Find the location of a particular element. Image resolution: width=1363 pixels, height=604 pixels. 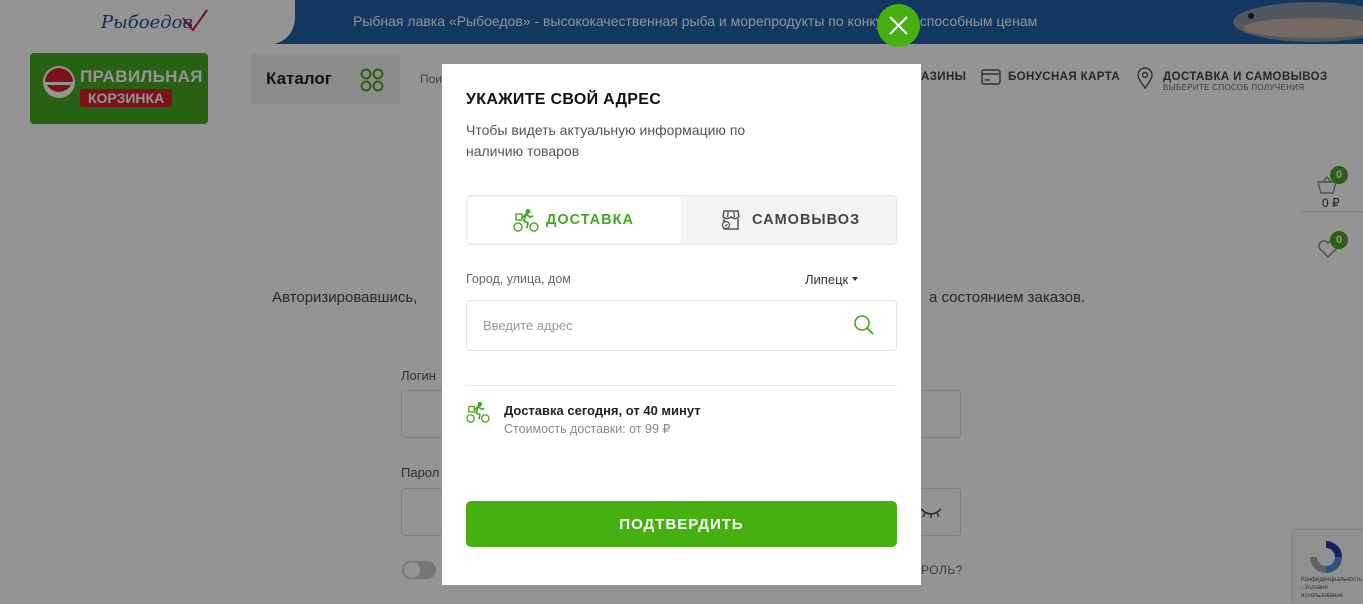

delivery-method-tabs: ДОСТАВКА САМОВЫВОЗ is located at coordinates (681, 220).